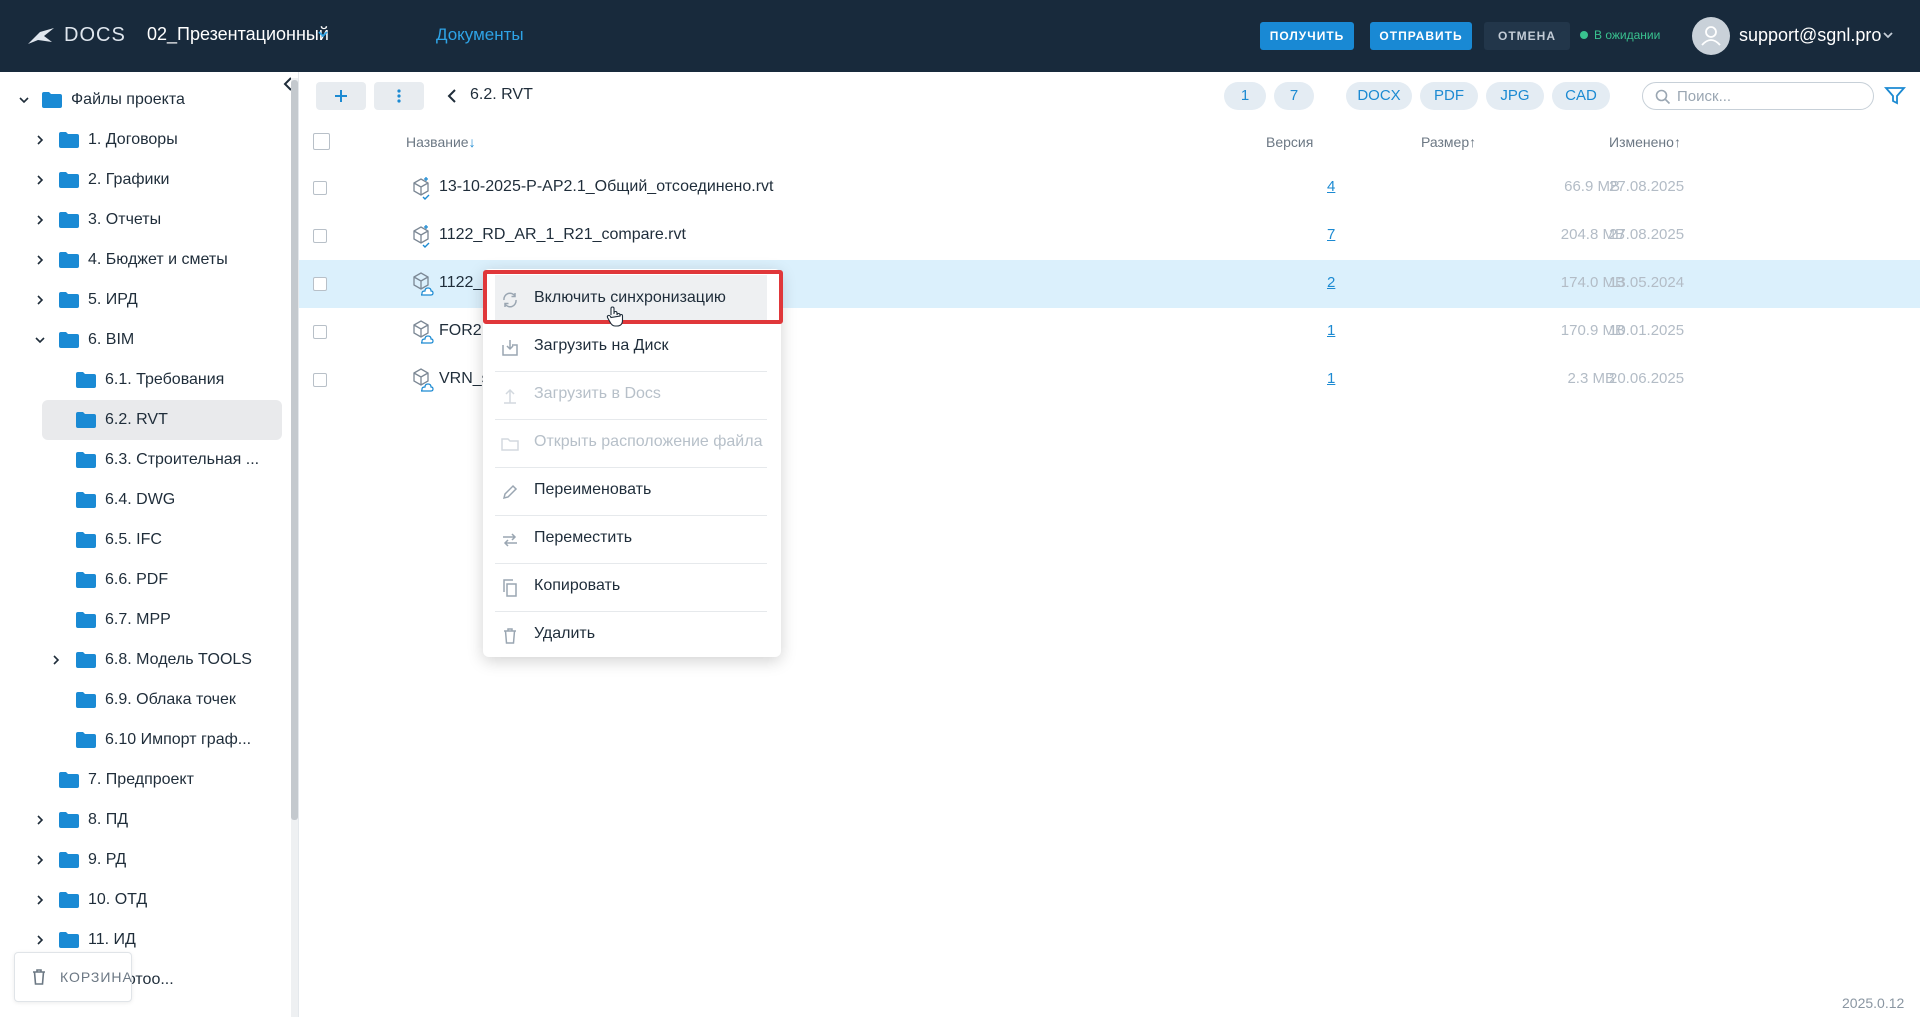 Image resolution: width=1920 pixels, height=1017 pixels. I want to click on avatar, so click(1711, 36).